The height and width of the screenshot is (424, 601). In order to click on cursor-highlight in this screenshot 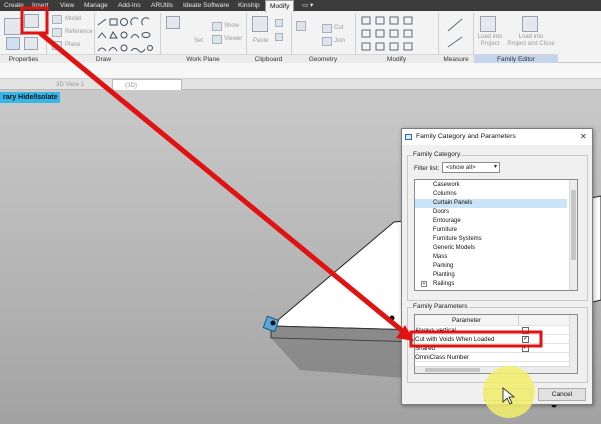, I will do `click(509, 392)`.